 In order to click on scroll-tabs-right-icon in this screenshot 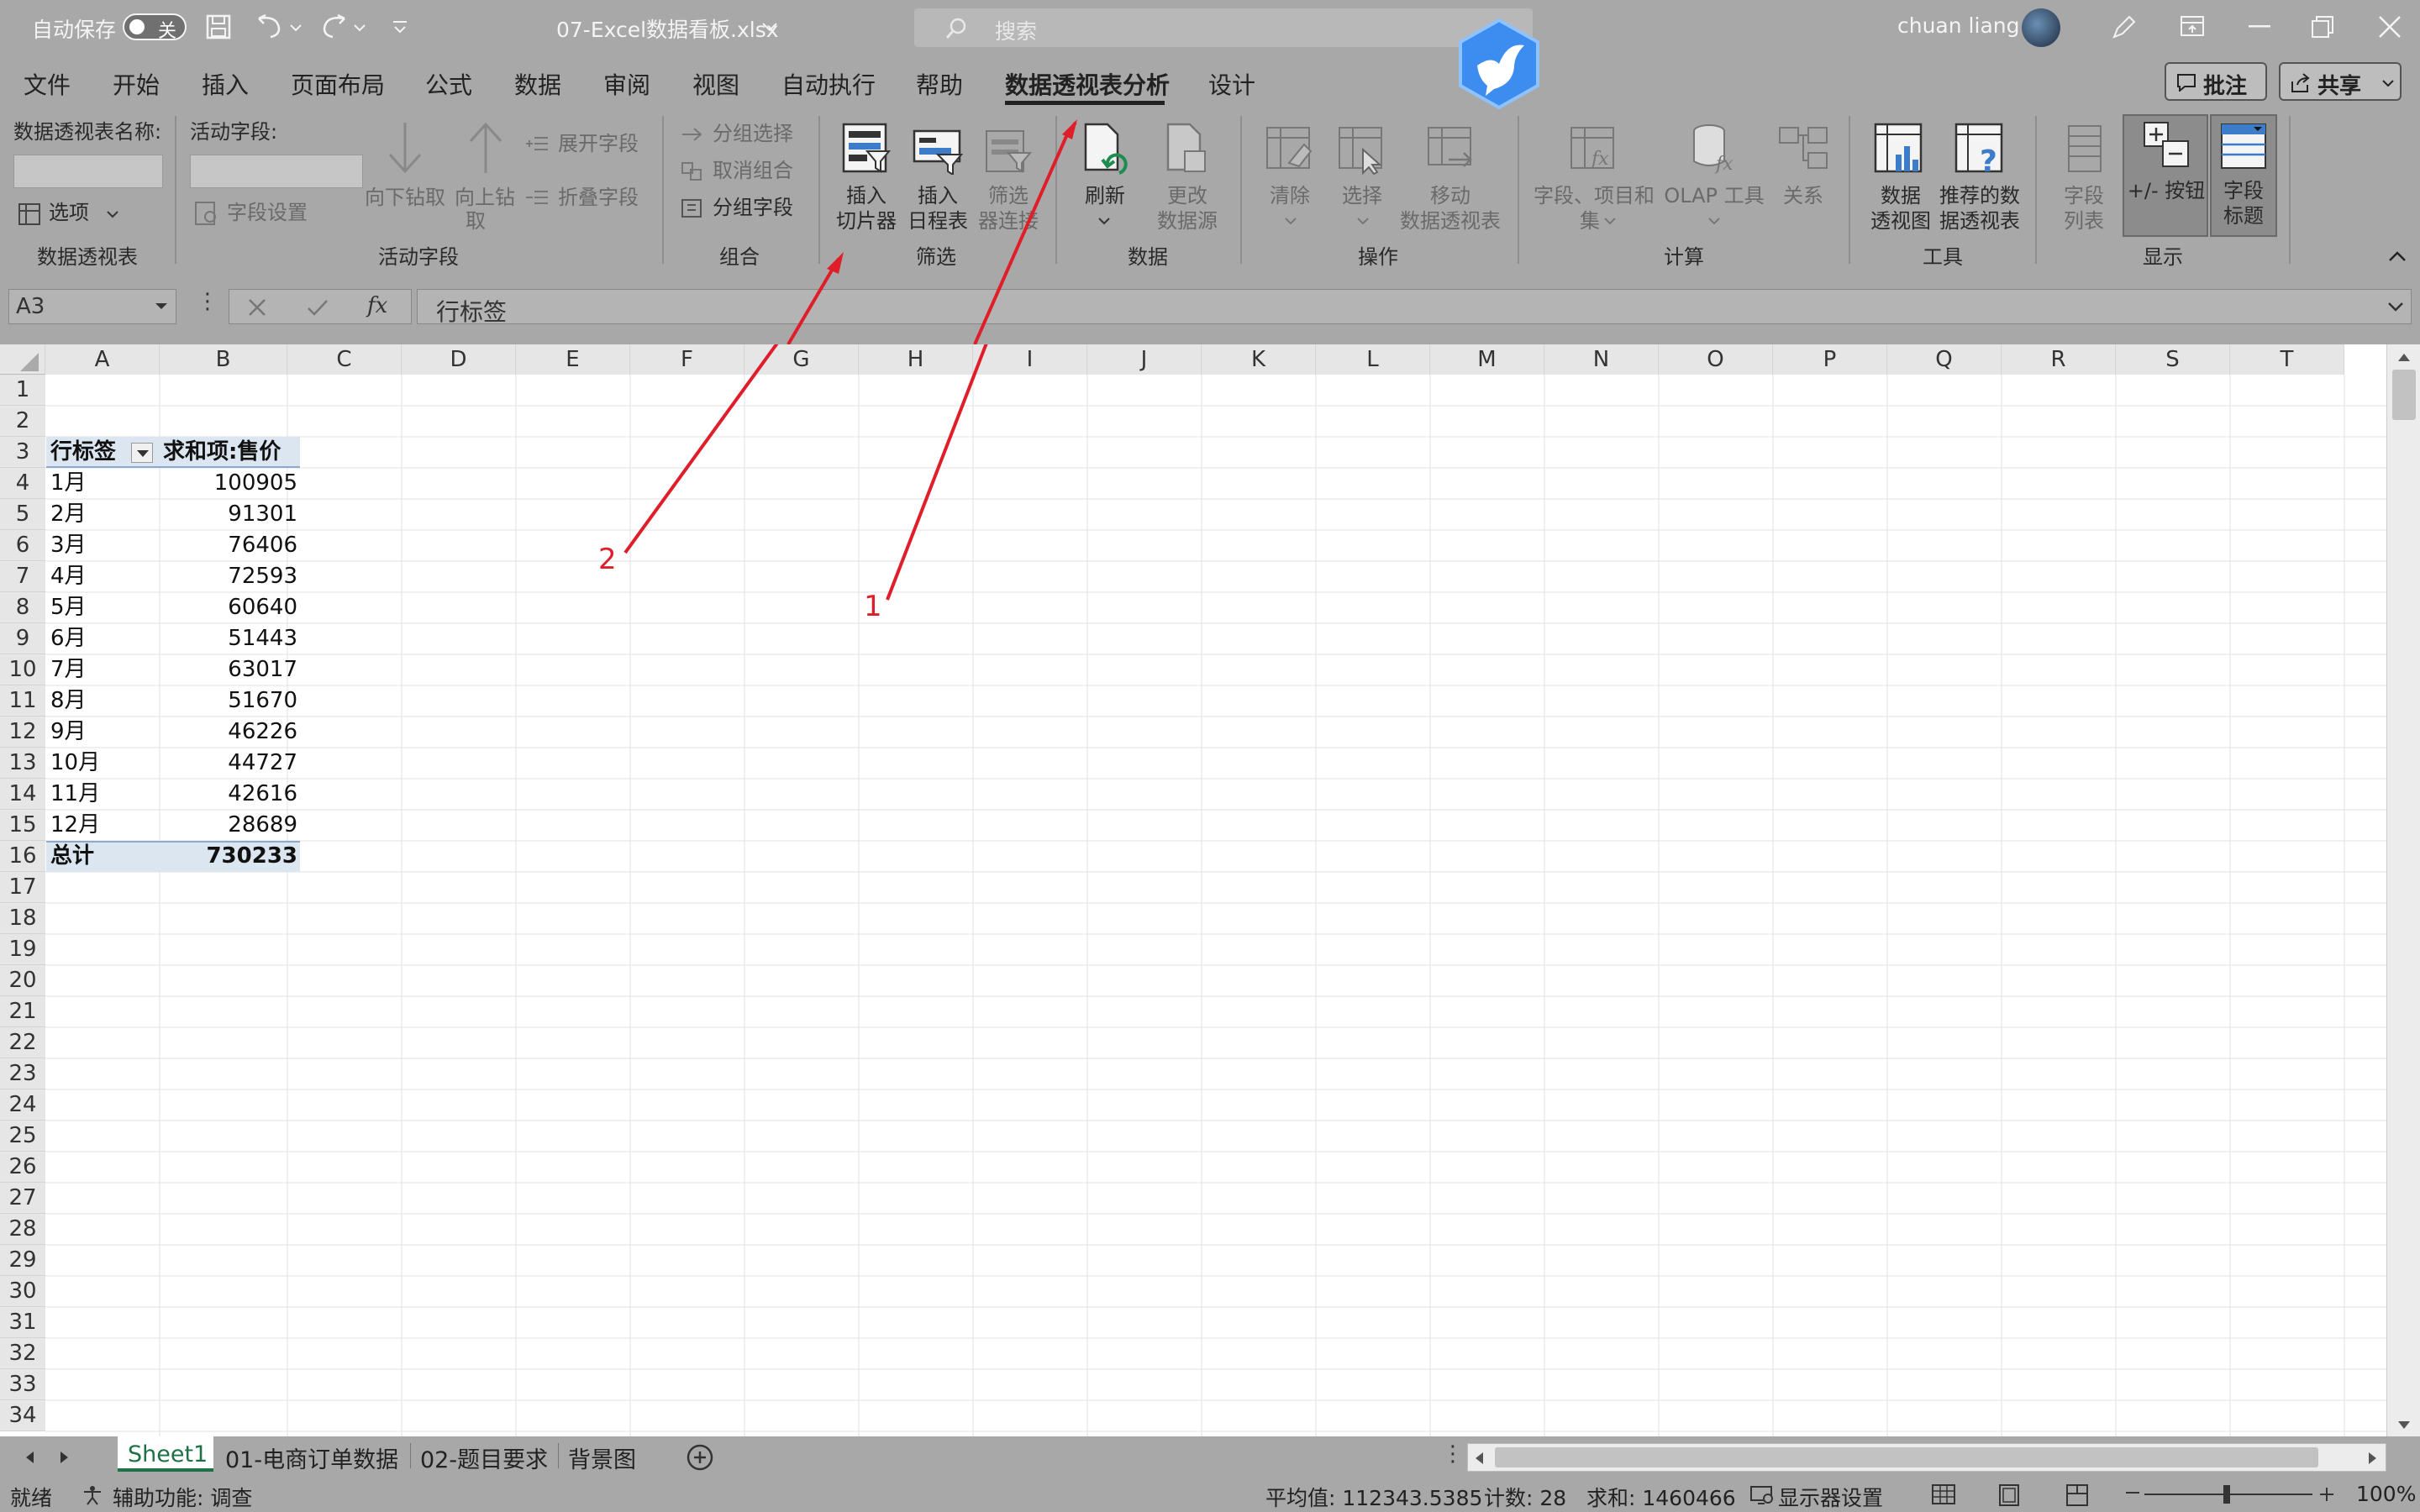, I will do `click(65, 1457)`.